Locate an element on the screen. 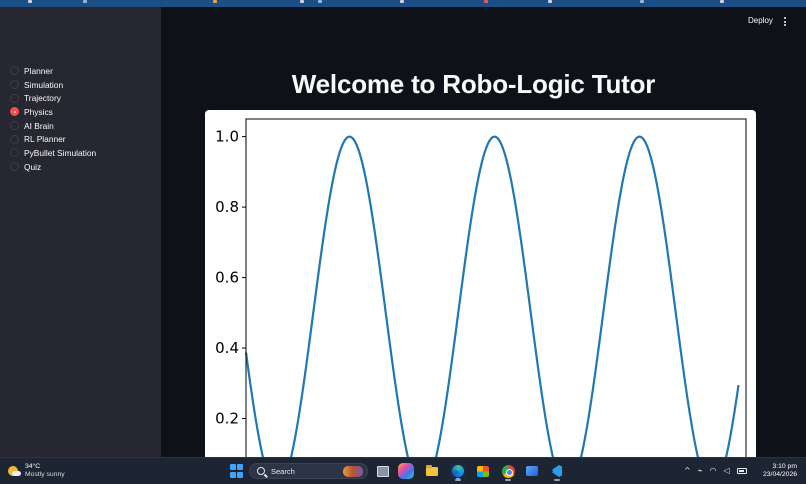  y-tick-label: 0.4 is located at coordinates (227, 348).